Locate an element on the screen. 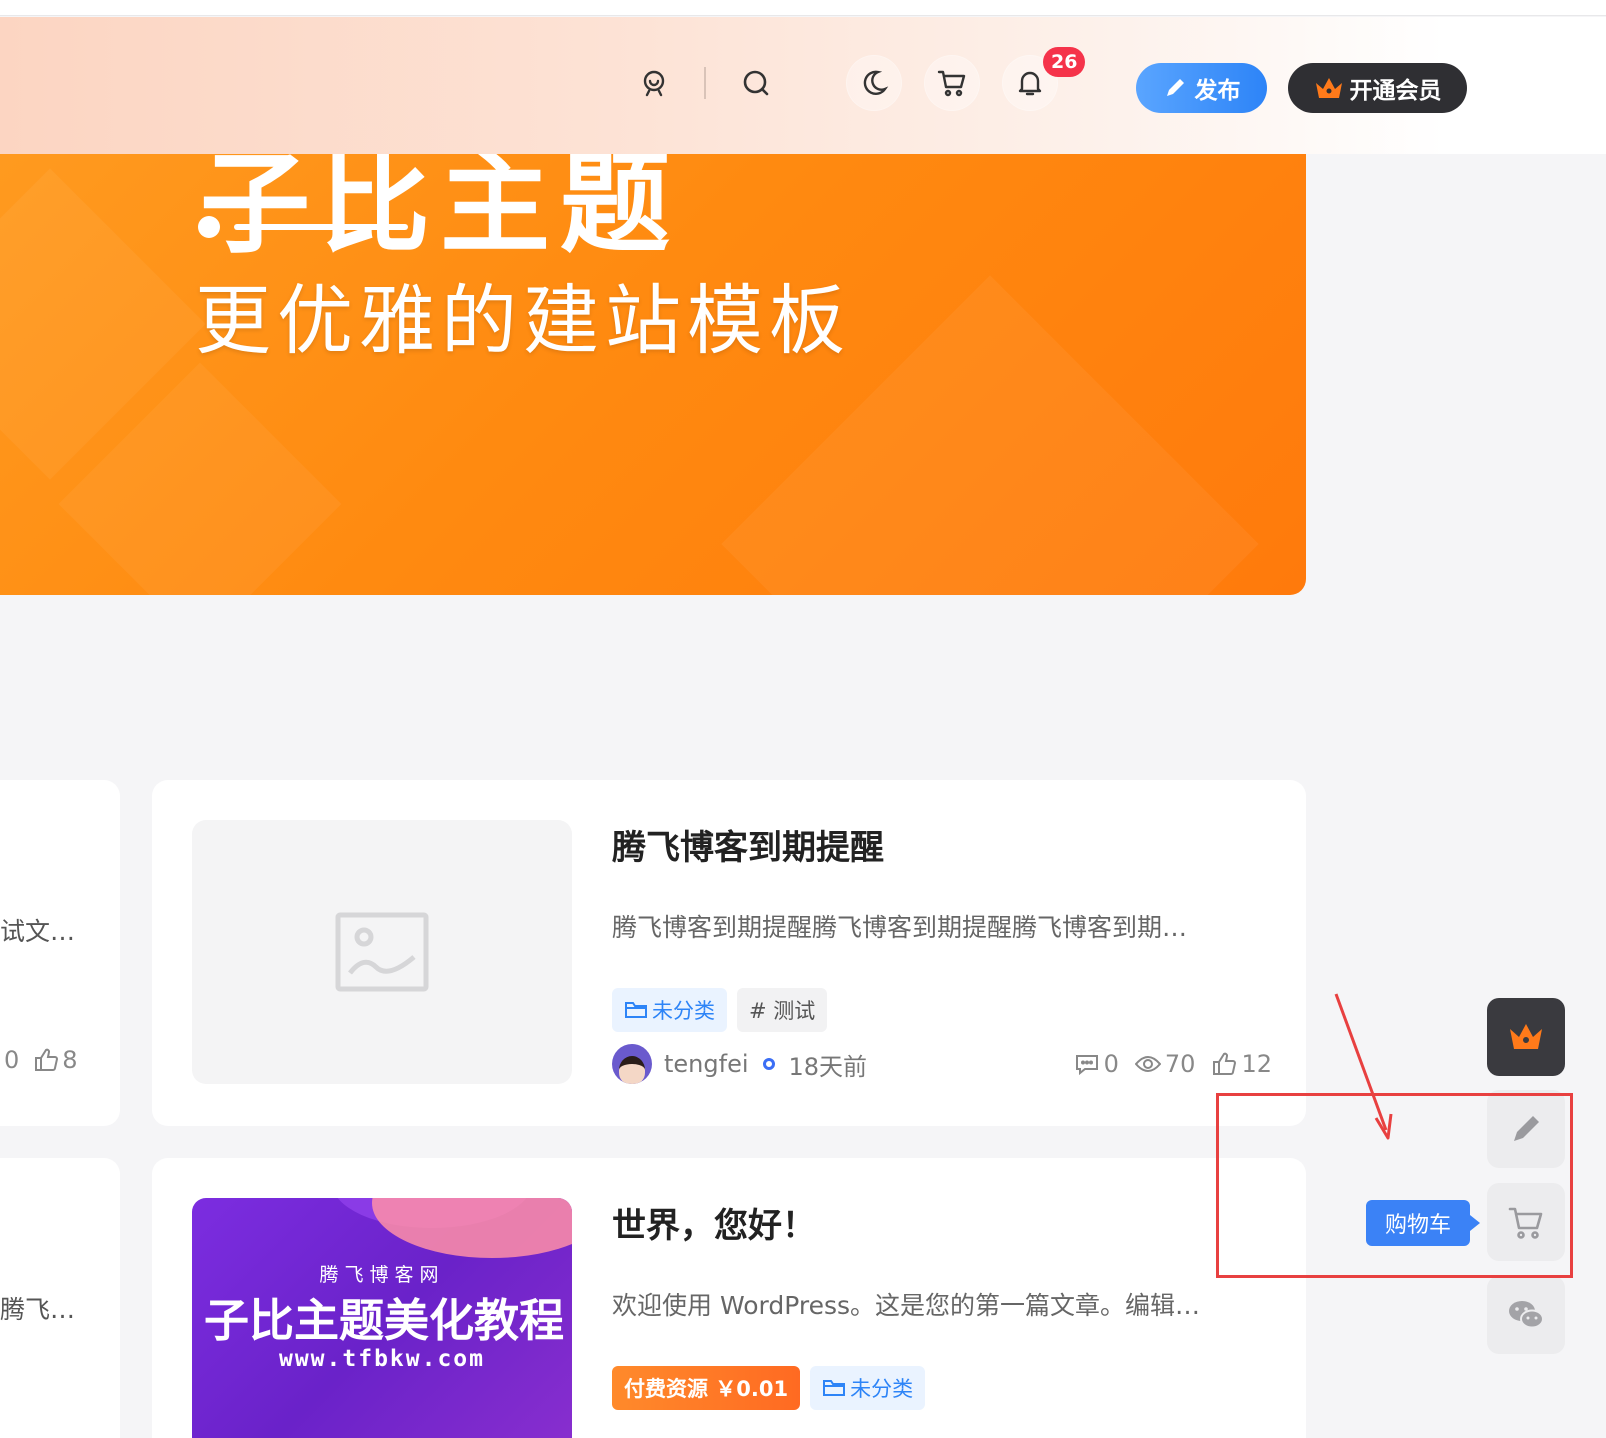  annotation-arrow-icon is located at coordinates (1363, 1066).